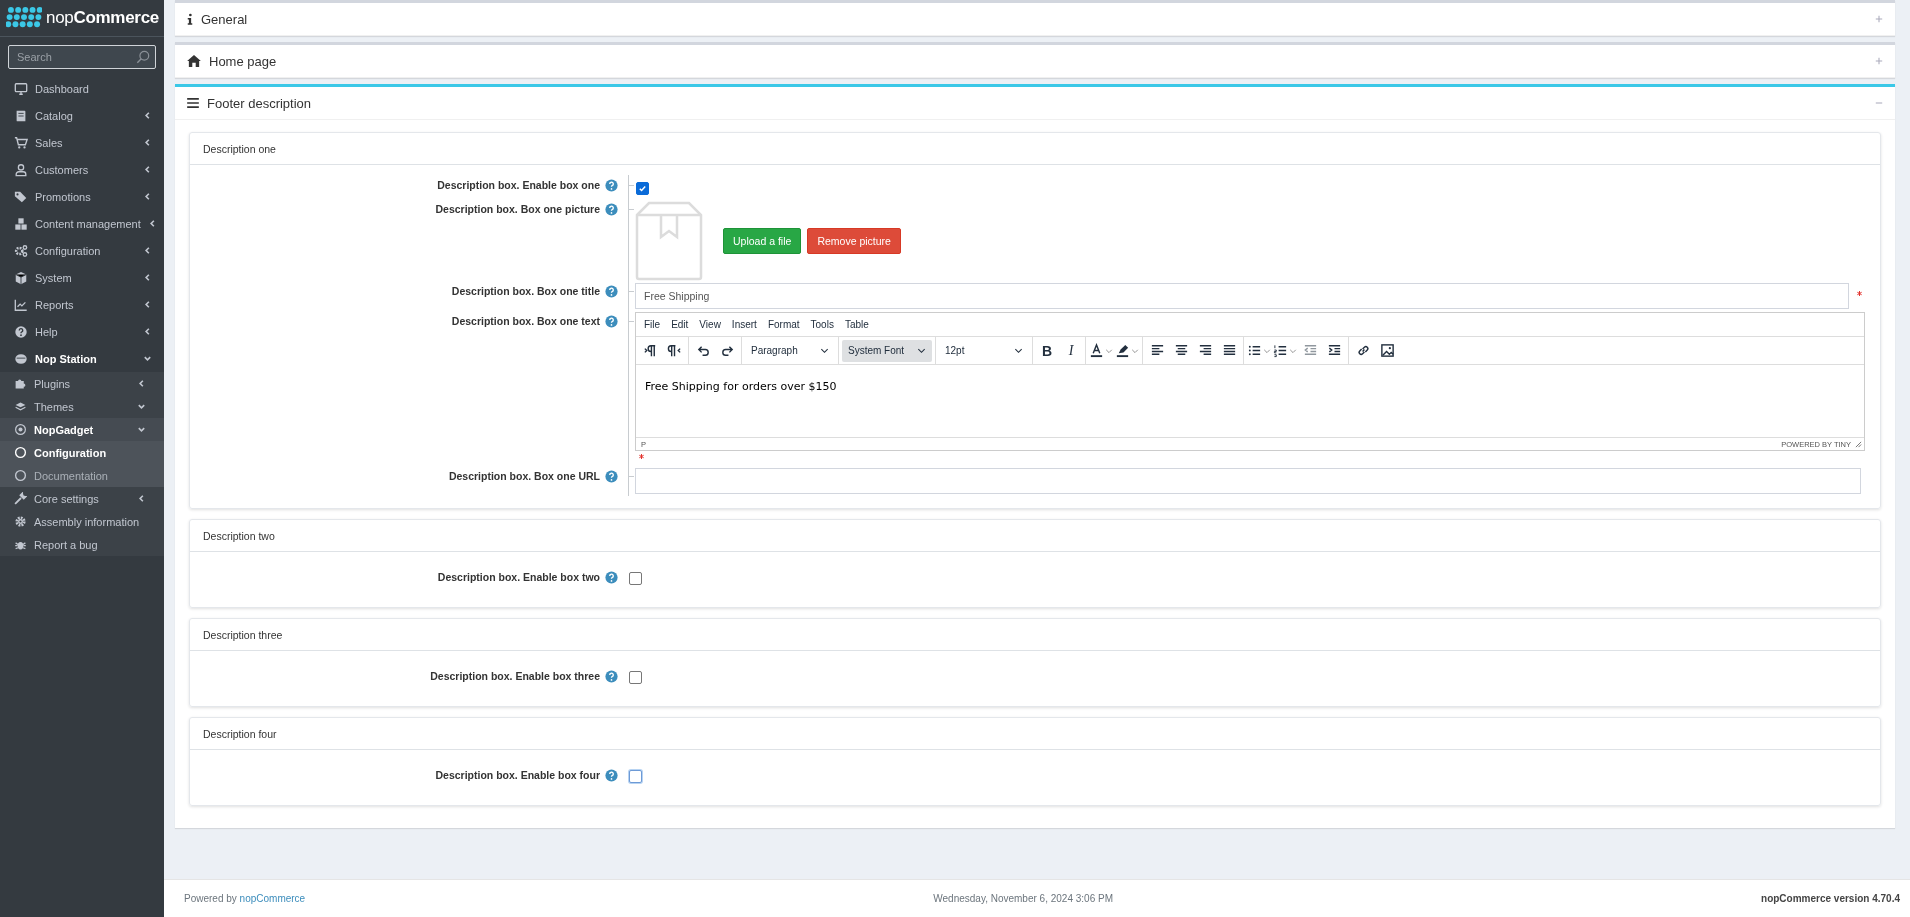  I want to click on cart-icon, so click(21, 142).